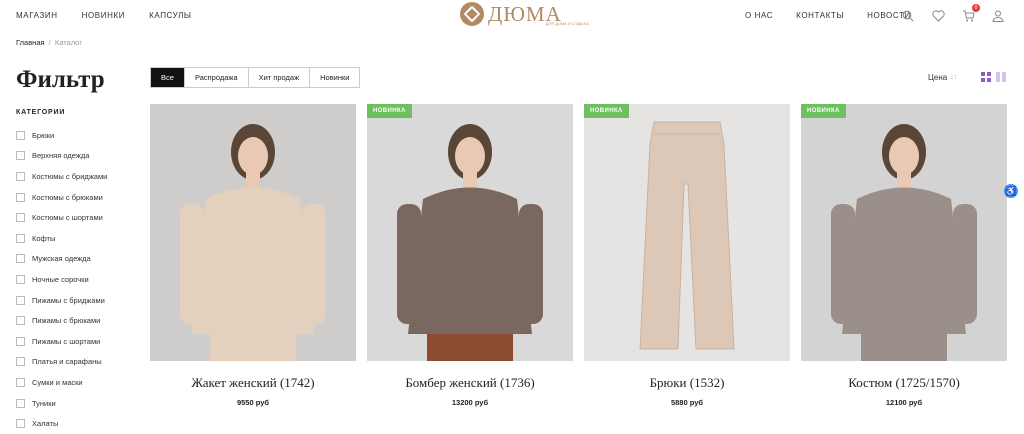 This screenshot has height=434, width=1024. I want to click on logo: ДЮМА ДЛЯ ДОМА И ОТДЫХА, so click(524, 14).